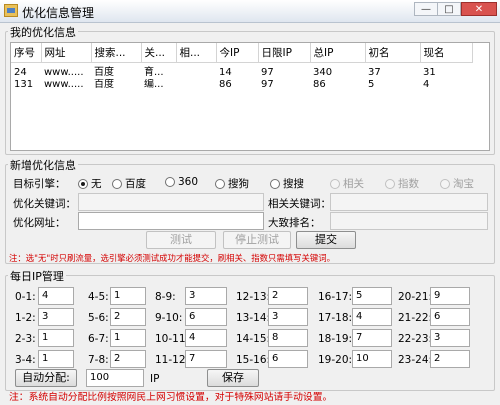  What do you see at coordinates (372, 359) in the screenshot?
I see `slot-input: 10` at bounding box center [372, 359].